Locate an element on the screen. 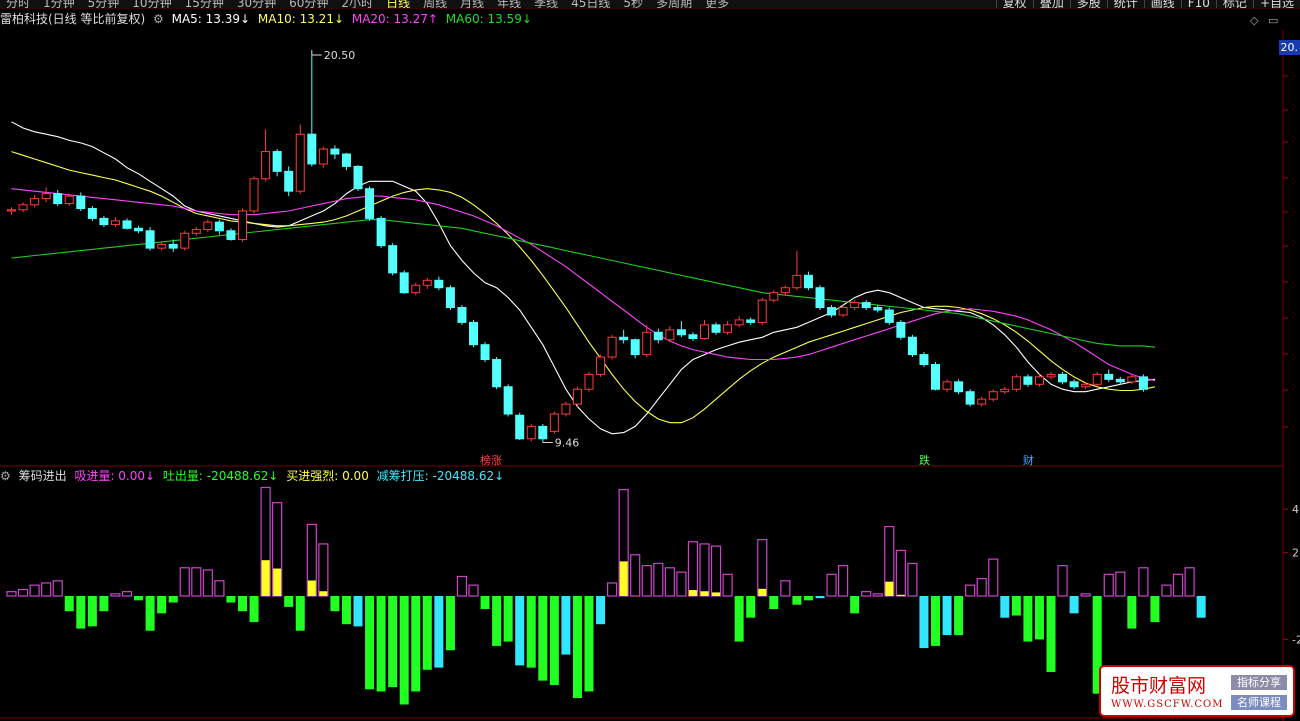 The width and height of the screenshot is (1300, 721). tab-10: 月线 is located at coordinates (472, 4).